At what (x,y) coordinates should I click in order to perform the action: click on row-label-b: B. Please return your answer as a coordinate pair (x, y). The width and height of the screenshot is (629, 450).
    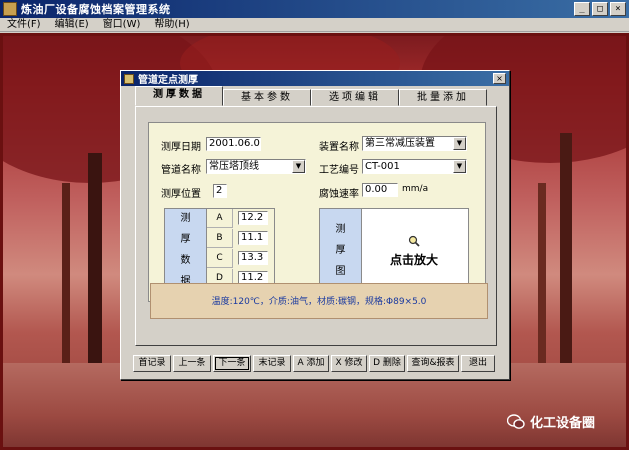
    Looking at the image, I should click on (220, 238).